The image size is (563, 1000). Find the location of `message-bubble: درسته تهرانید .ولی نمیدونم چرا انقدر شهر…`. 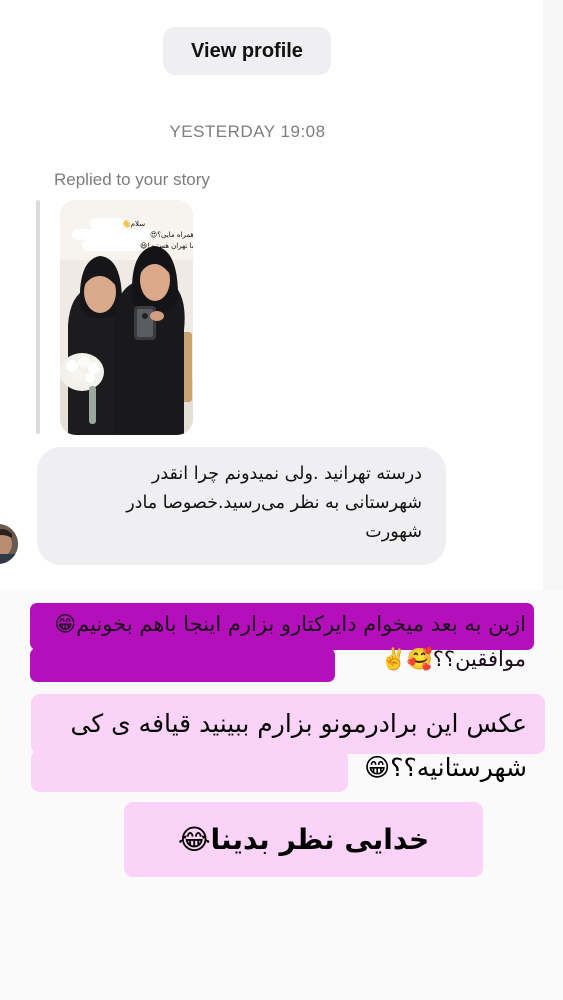

message-bubble: درسته تهرانید .ولی نمیدونم چرا انقدر شهر… is located at coordinates (241, 506).